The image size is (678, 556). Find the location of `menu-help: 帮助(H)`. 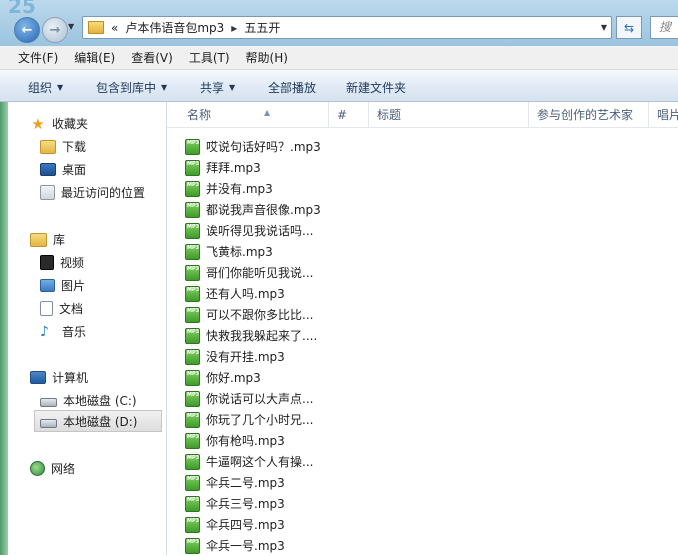

menu-help: 帮助(H) is located at coordinates (267, 57).